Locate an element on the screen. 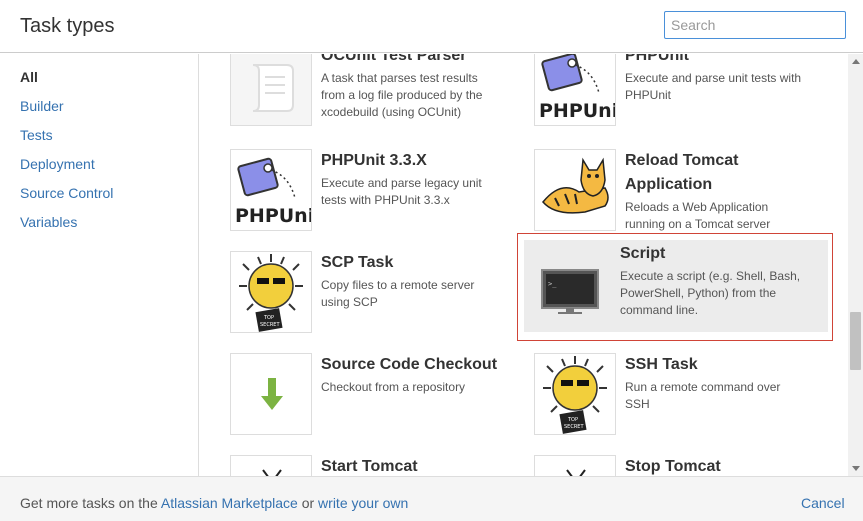 The image size is (863, 521). sidebar-item-builder: Builder is located at coordinates (42, 106).